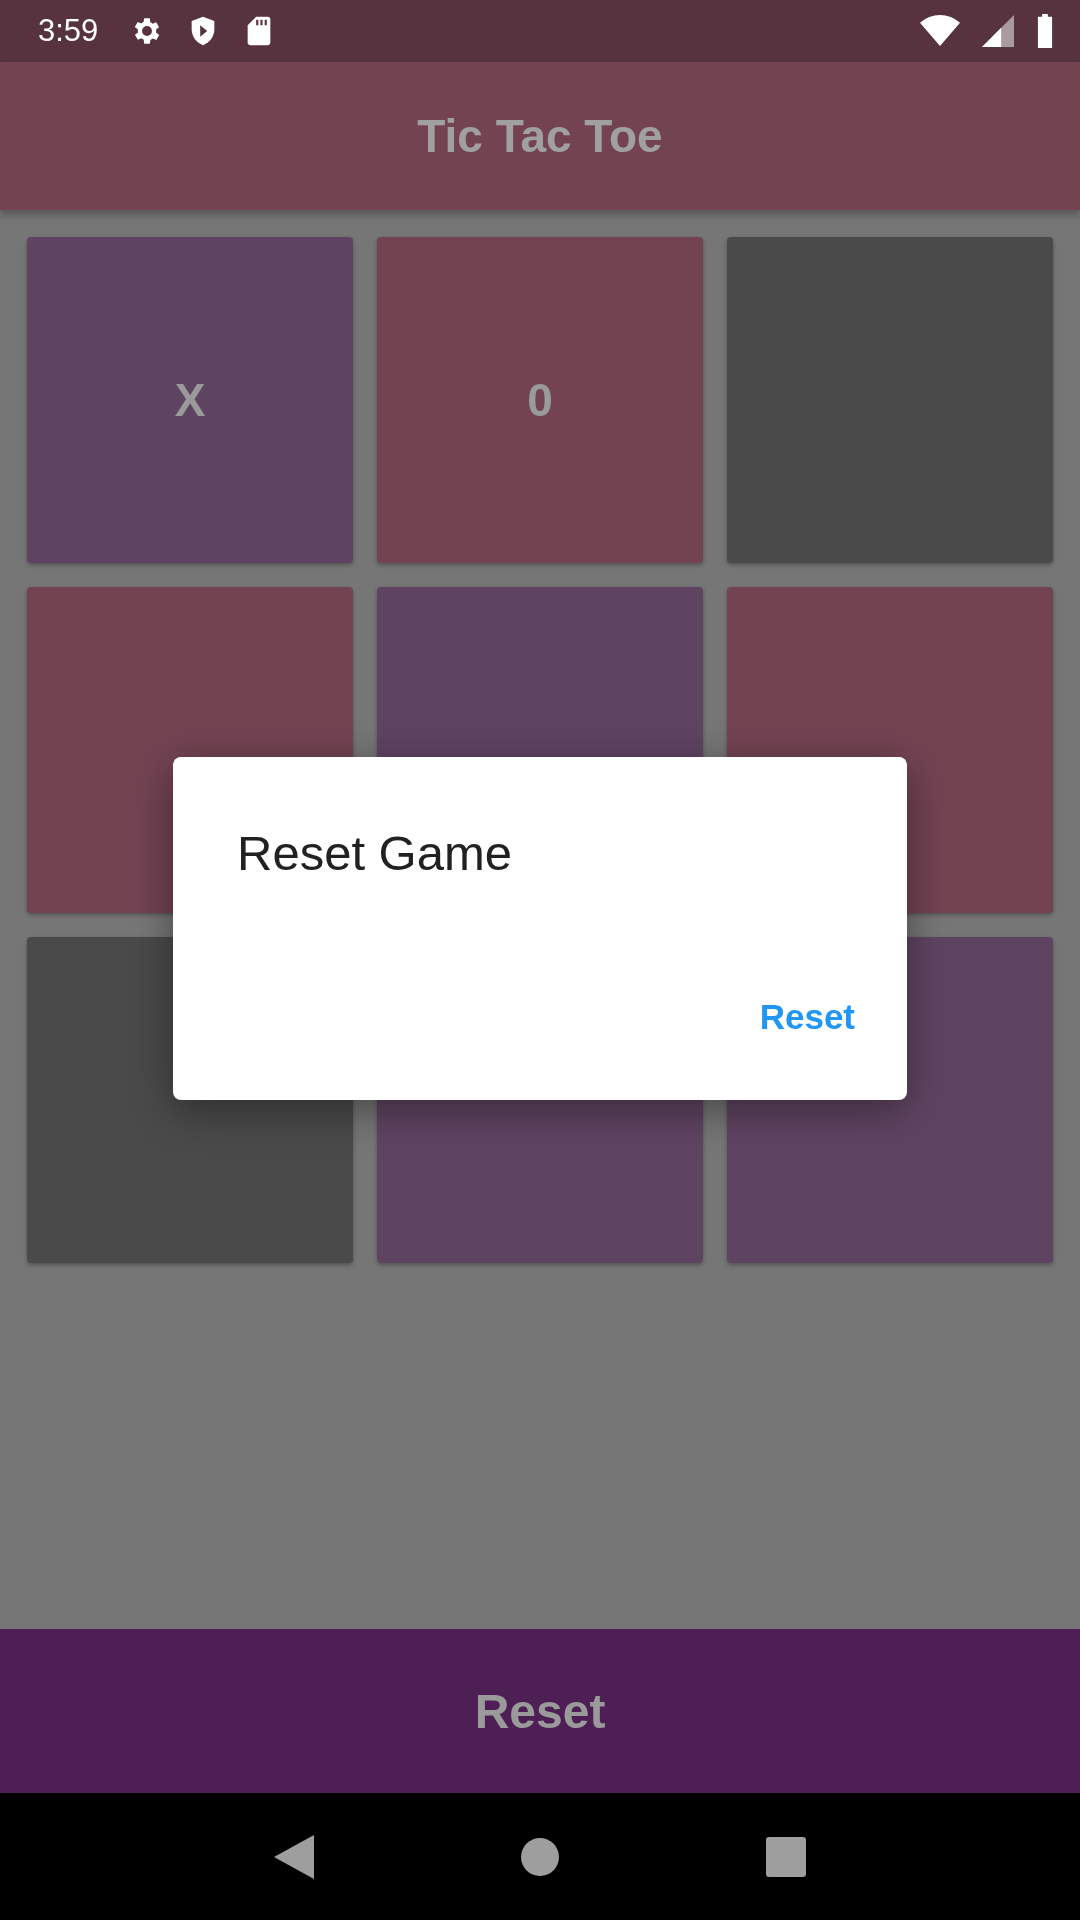 The width and height of the screenshot is (1080, 1920). What do you see at coordinates (540, 136) in the screenshot?
I see `app-title: Tic Tac Toe` at bounding box center [540, 136].